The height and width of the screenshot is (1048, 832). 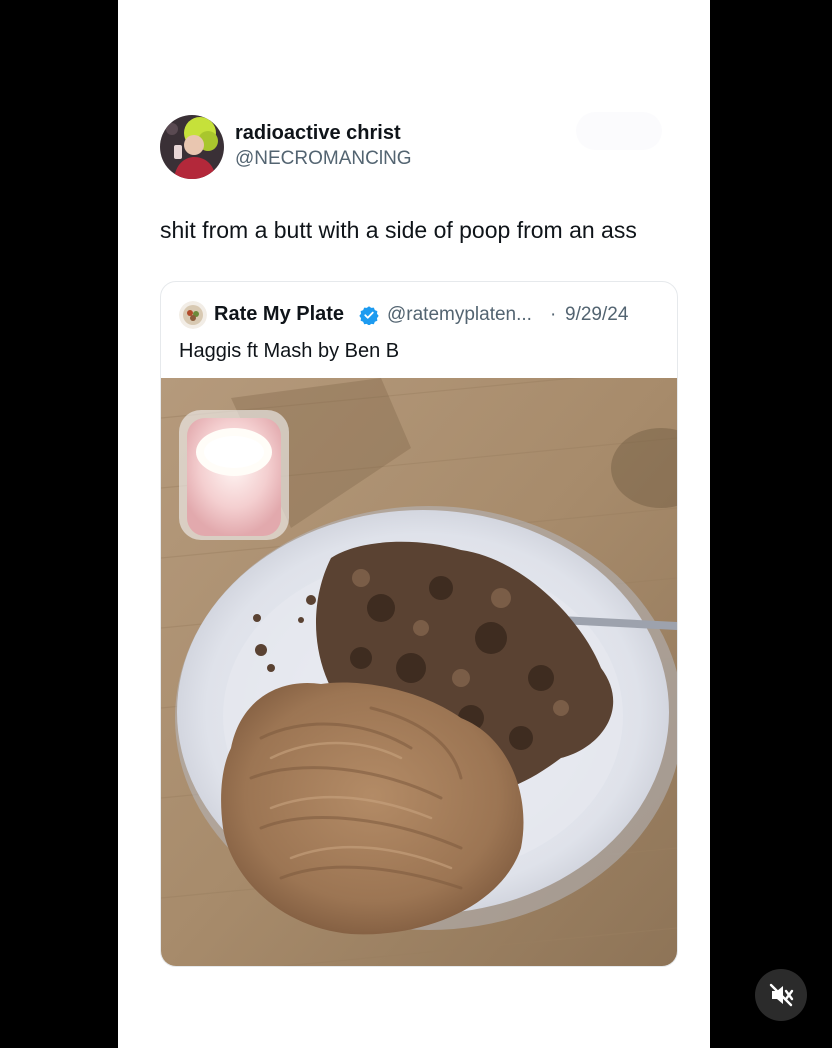 I want to click on author-handle: @NECROMANClNG, so click(x=323, y=159).